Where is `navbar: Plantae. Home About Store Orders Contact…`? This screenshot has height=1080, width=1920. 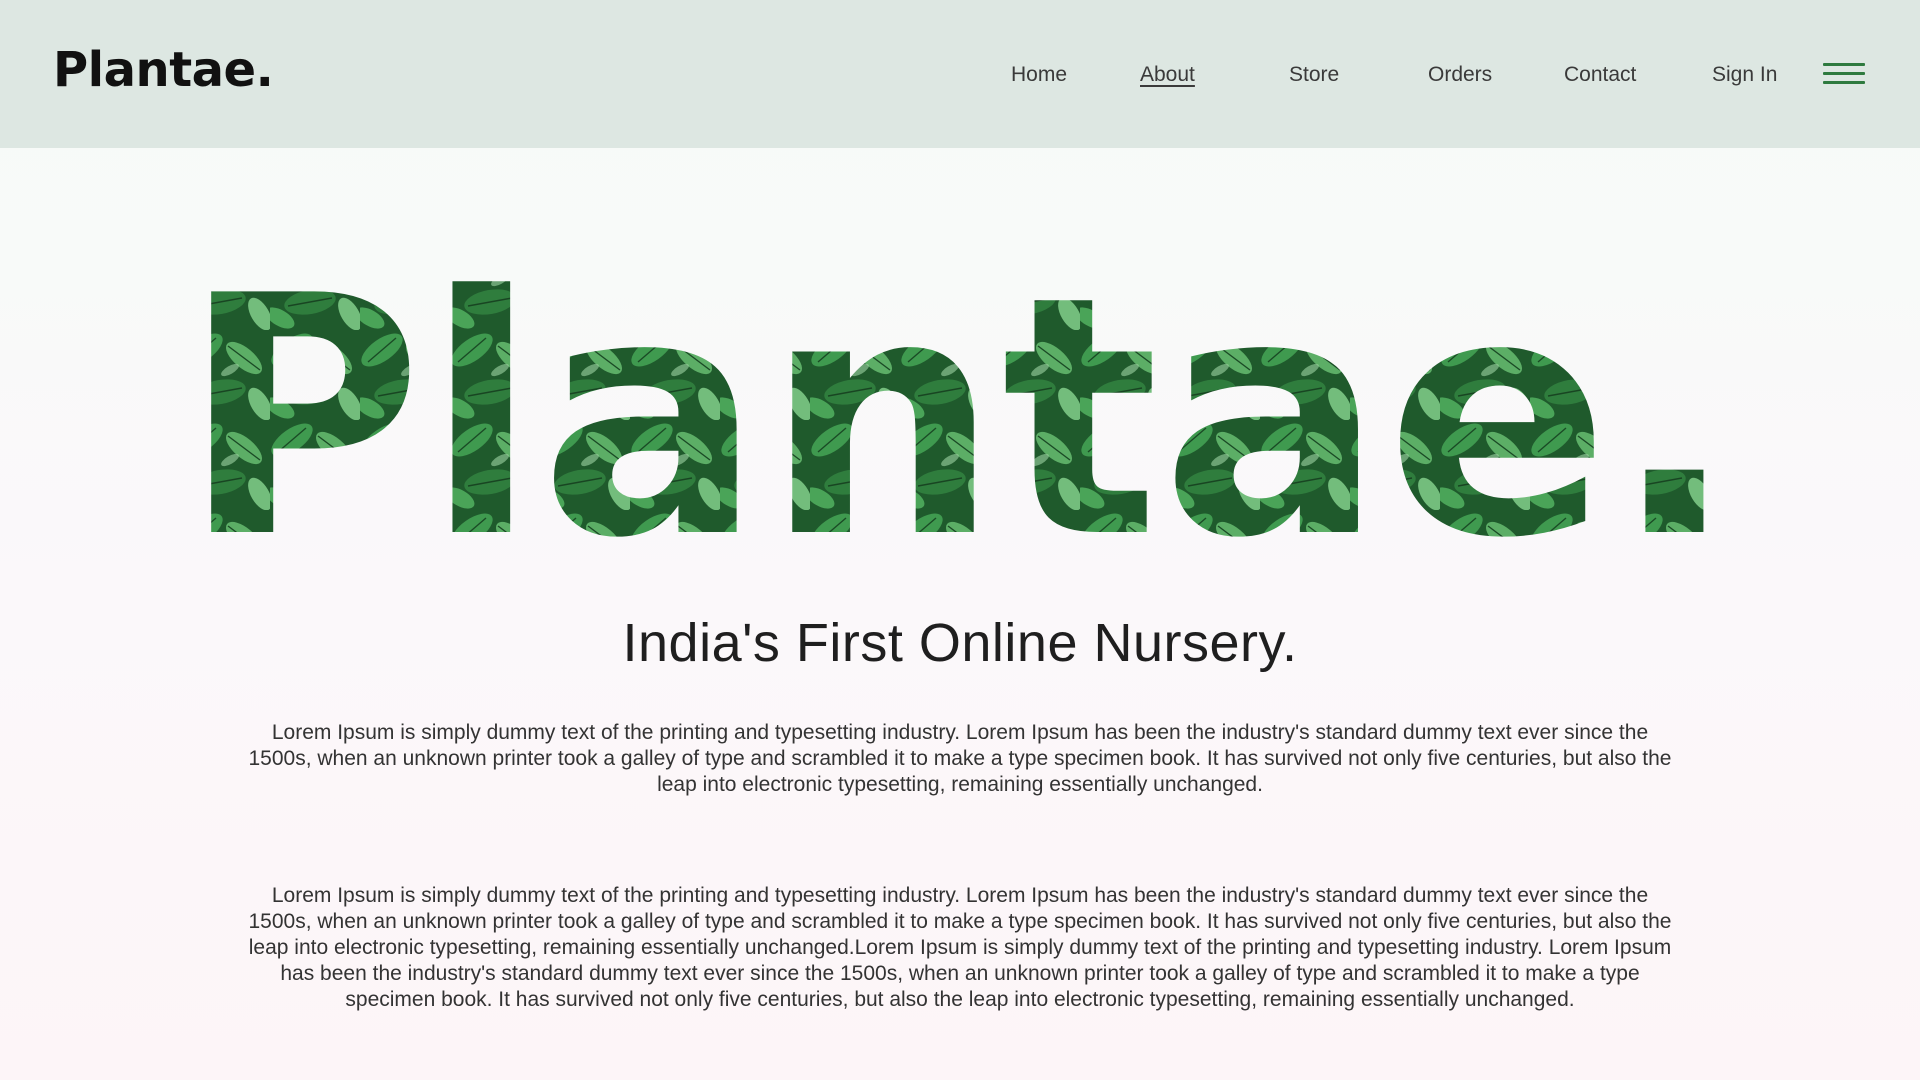
navbar: Plantae. Home About Store Orders Contact… is located at coordinates (960, 74).